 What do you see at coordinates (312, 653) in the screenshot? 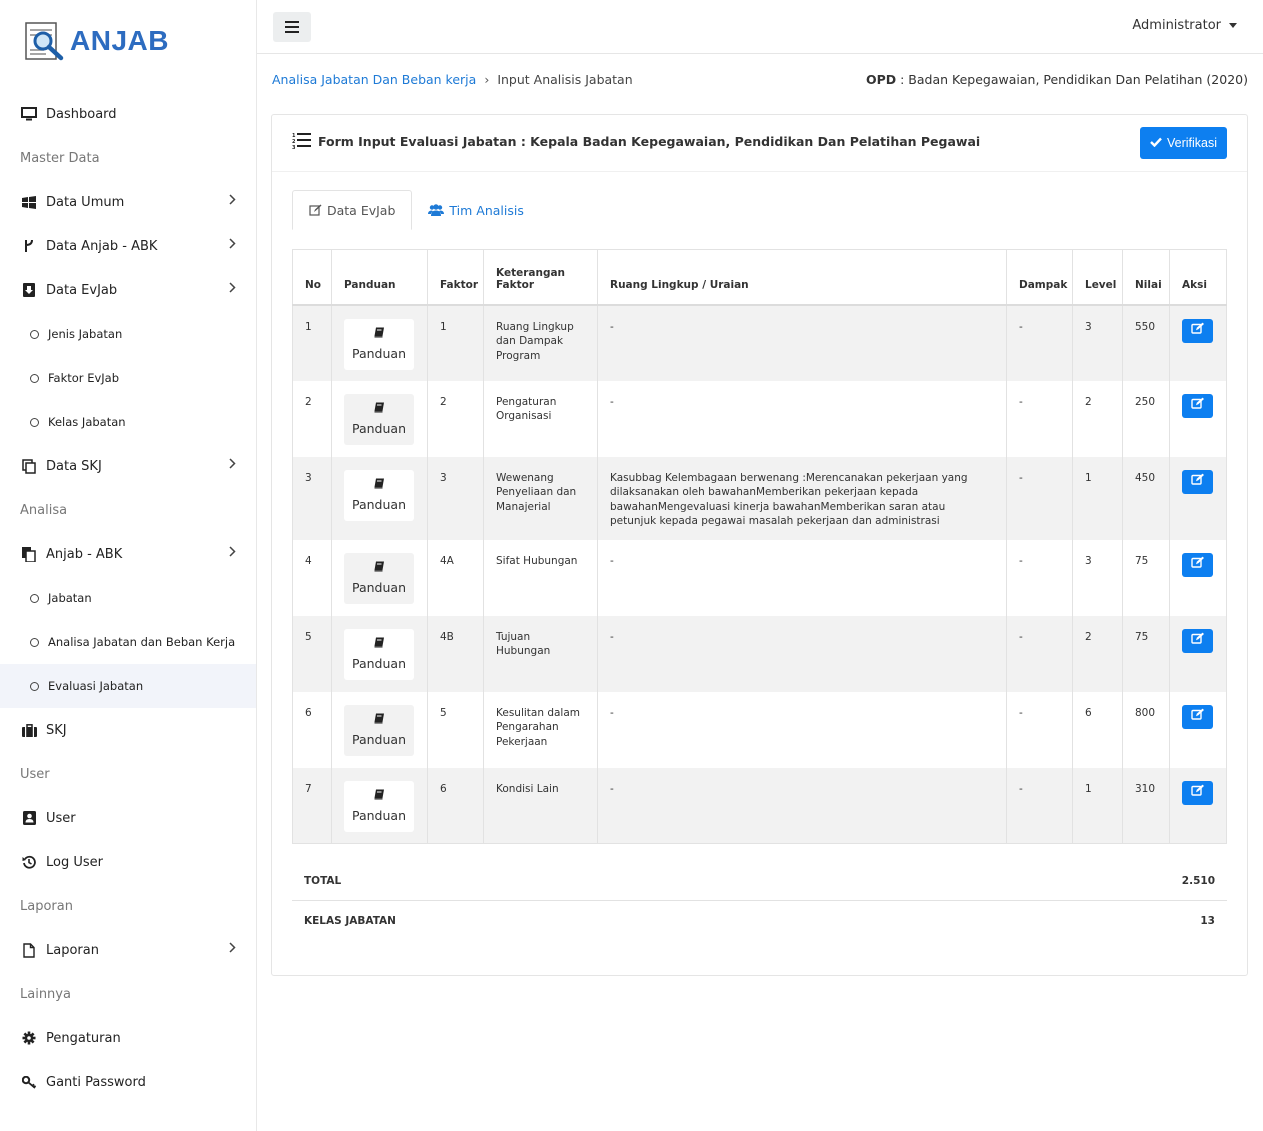
I see `cell-no: 5` at bounding box center [312, 653].